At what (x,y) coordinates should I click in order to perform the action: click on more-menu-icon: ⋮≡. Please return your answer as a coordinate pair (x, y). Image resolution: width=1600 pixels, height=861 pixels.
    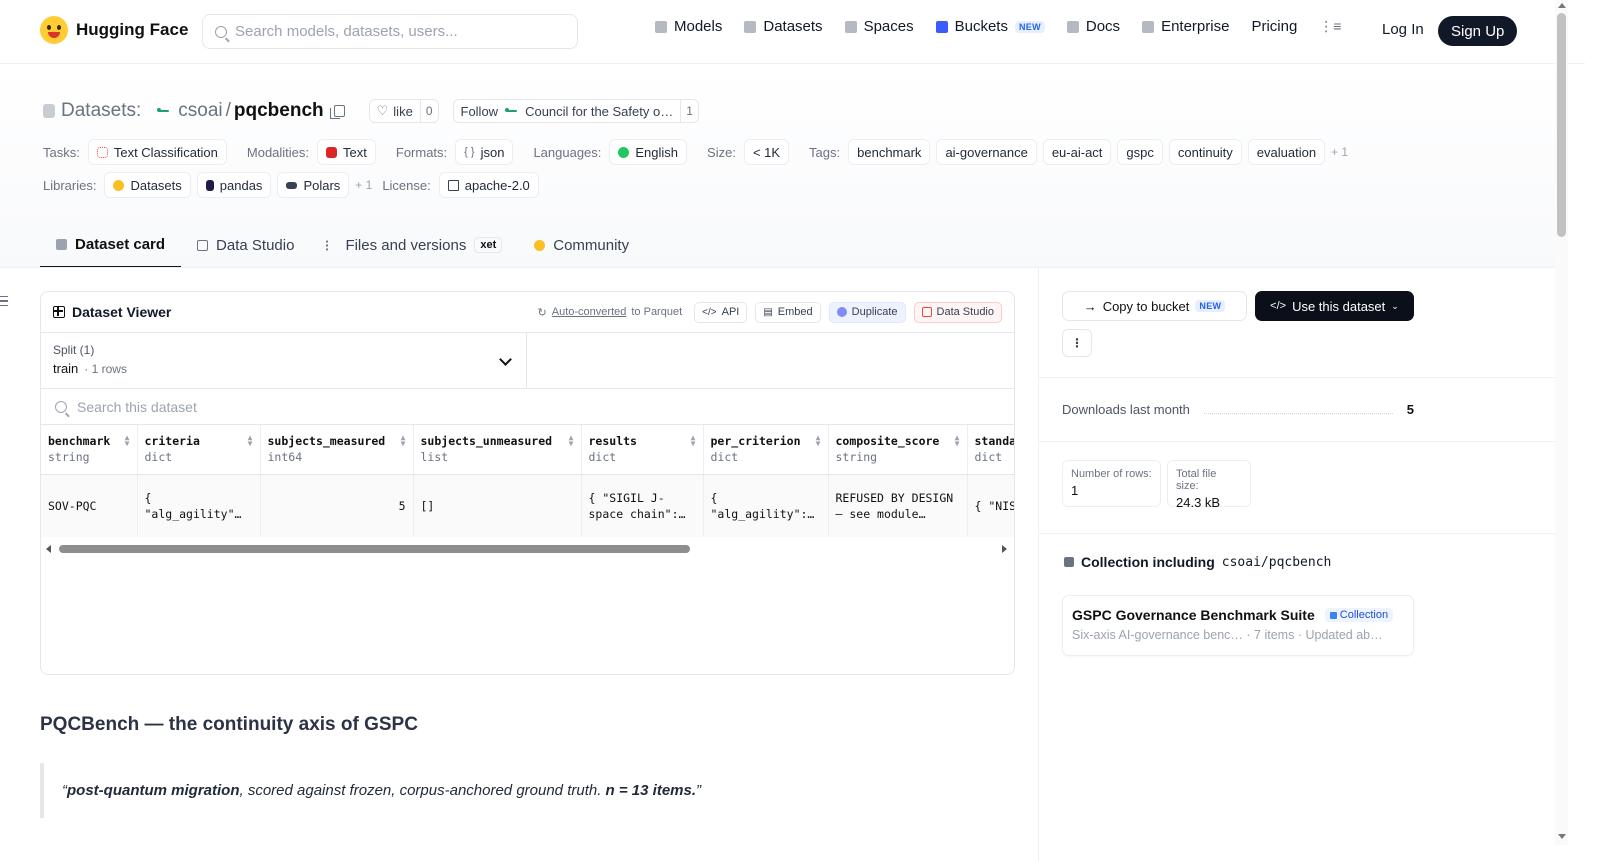
    Looking at the image, I should click on (1330, 26).